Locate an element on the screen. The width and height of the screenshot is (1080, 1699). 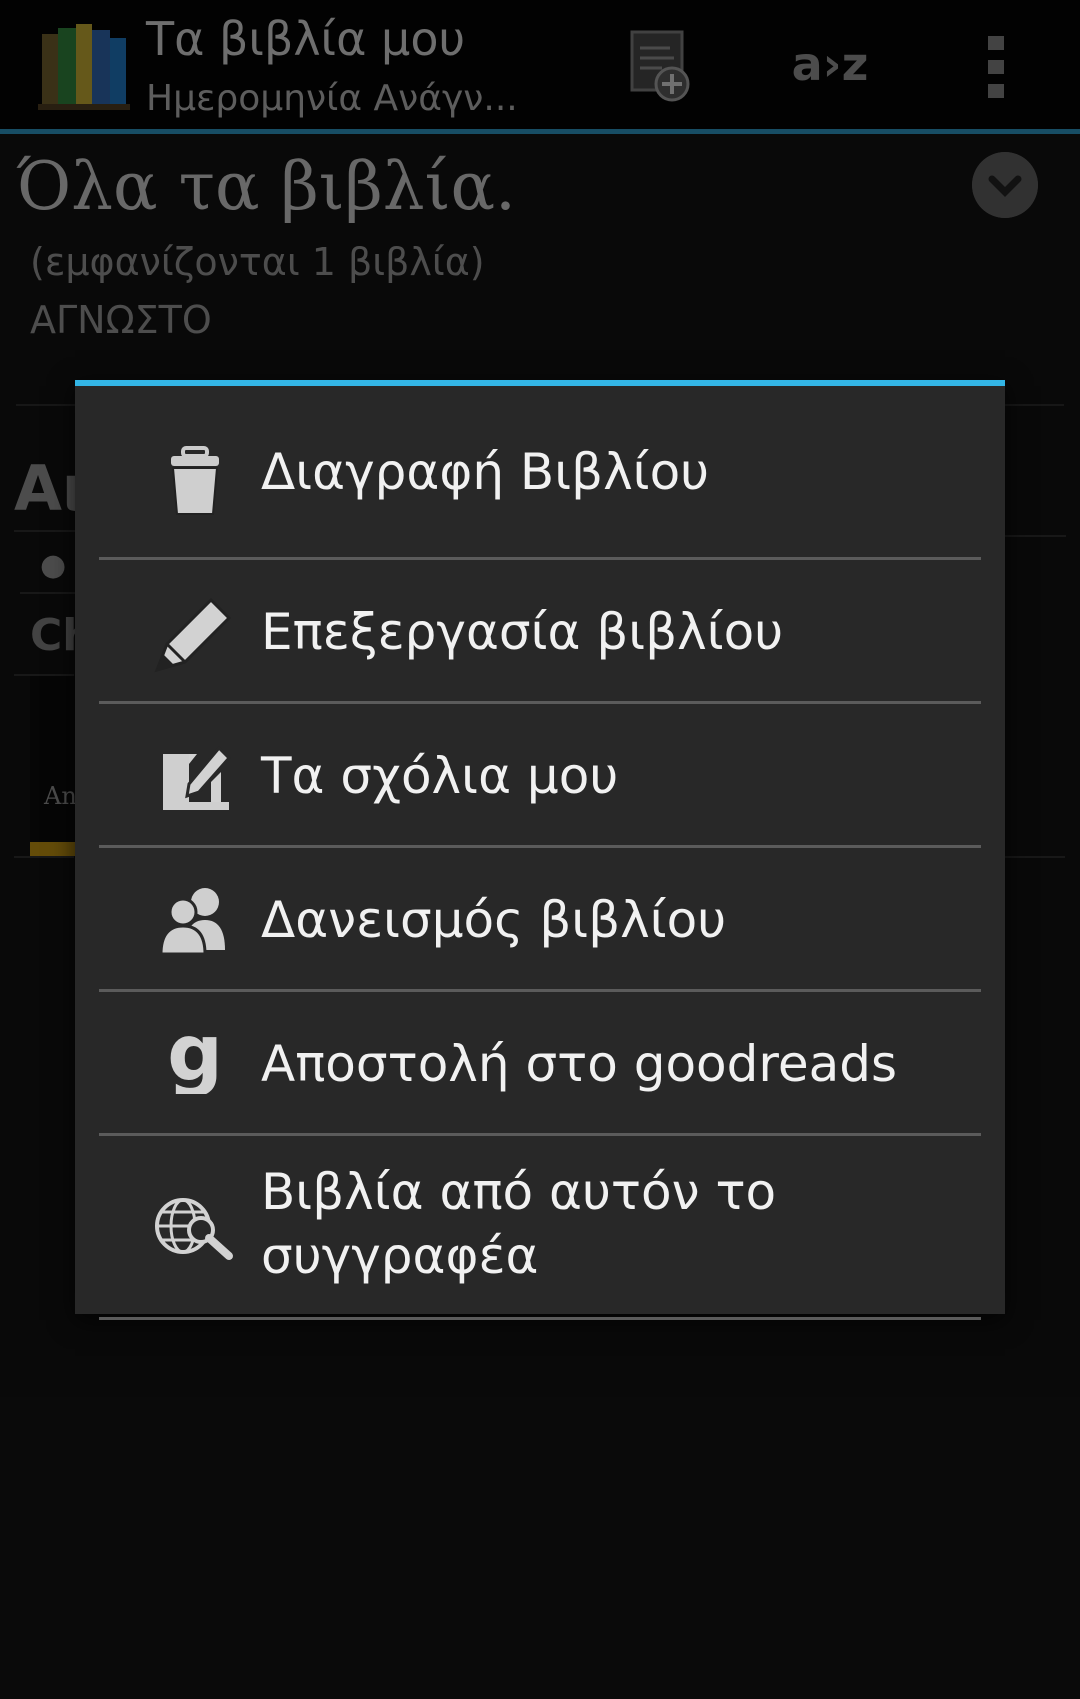
notes-edit-icon is located at coordinates (197, 777).